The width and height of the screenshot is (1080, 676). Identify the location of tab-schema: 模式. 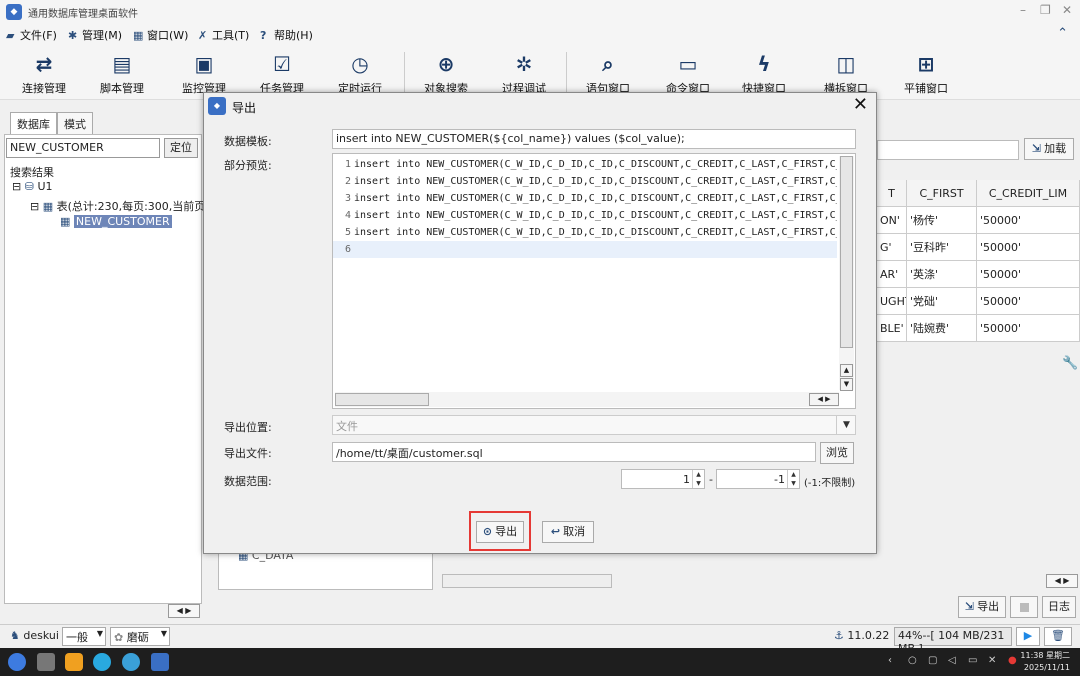
(75, 123).